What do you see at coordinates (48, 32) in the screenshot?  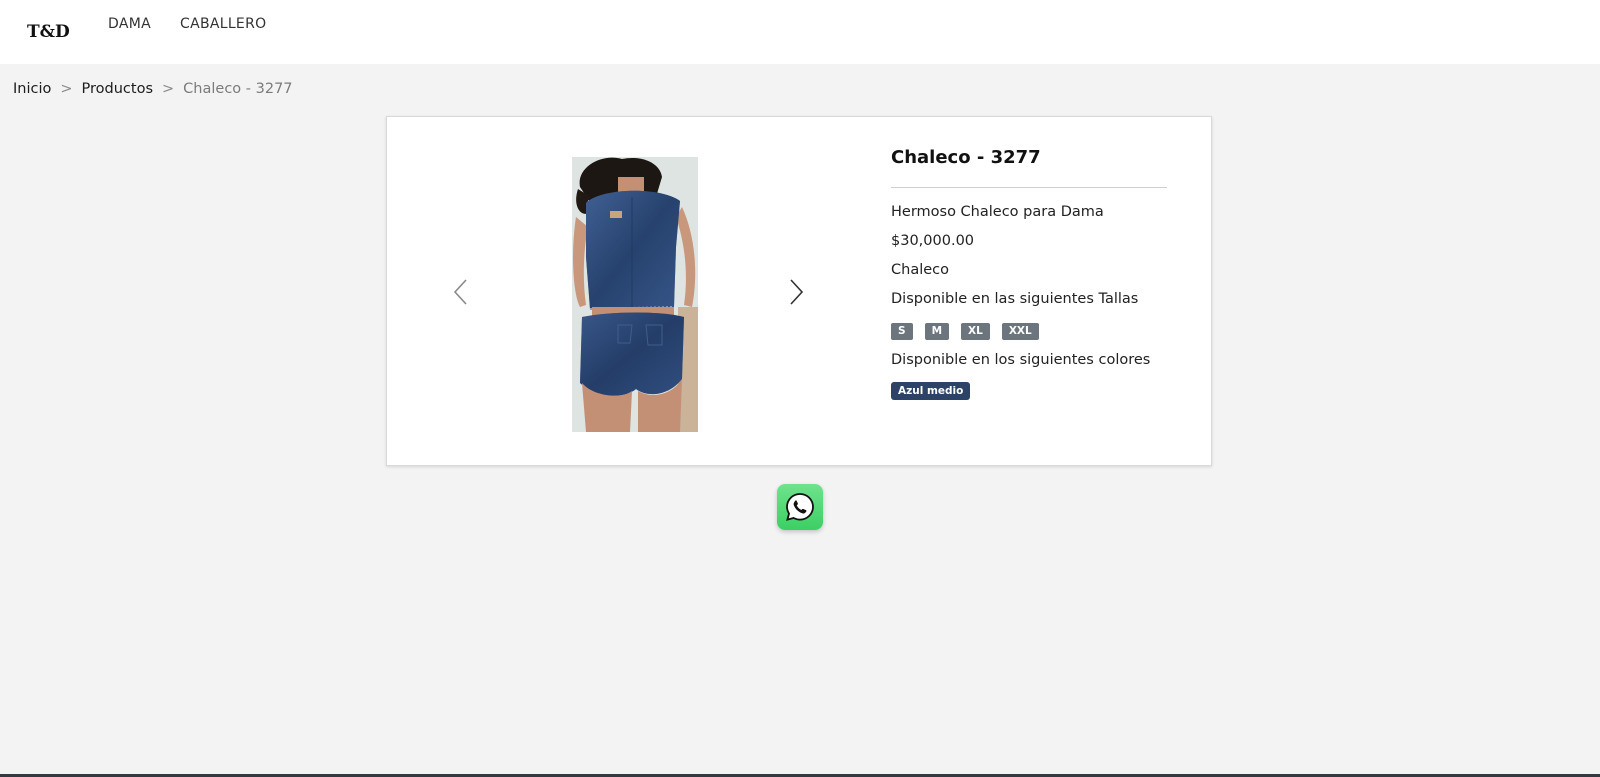 I see `brand-logo: T&D` at bounding box center [48, 32].